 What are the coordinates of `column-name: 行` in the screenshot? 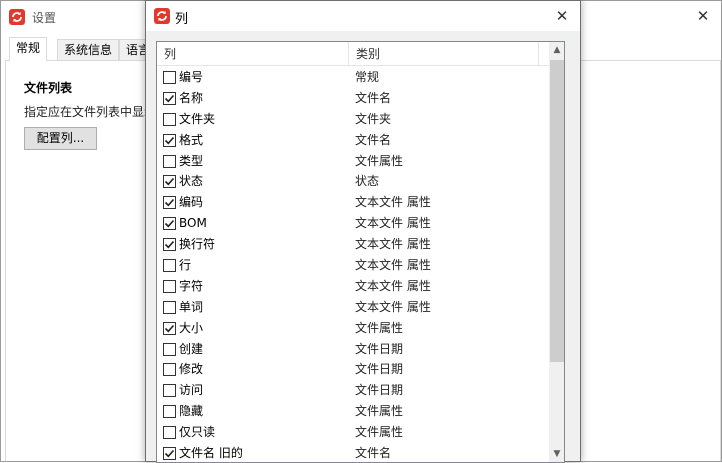 It's located at (185, 265).